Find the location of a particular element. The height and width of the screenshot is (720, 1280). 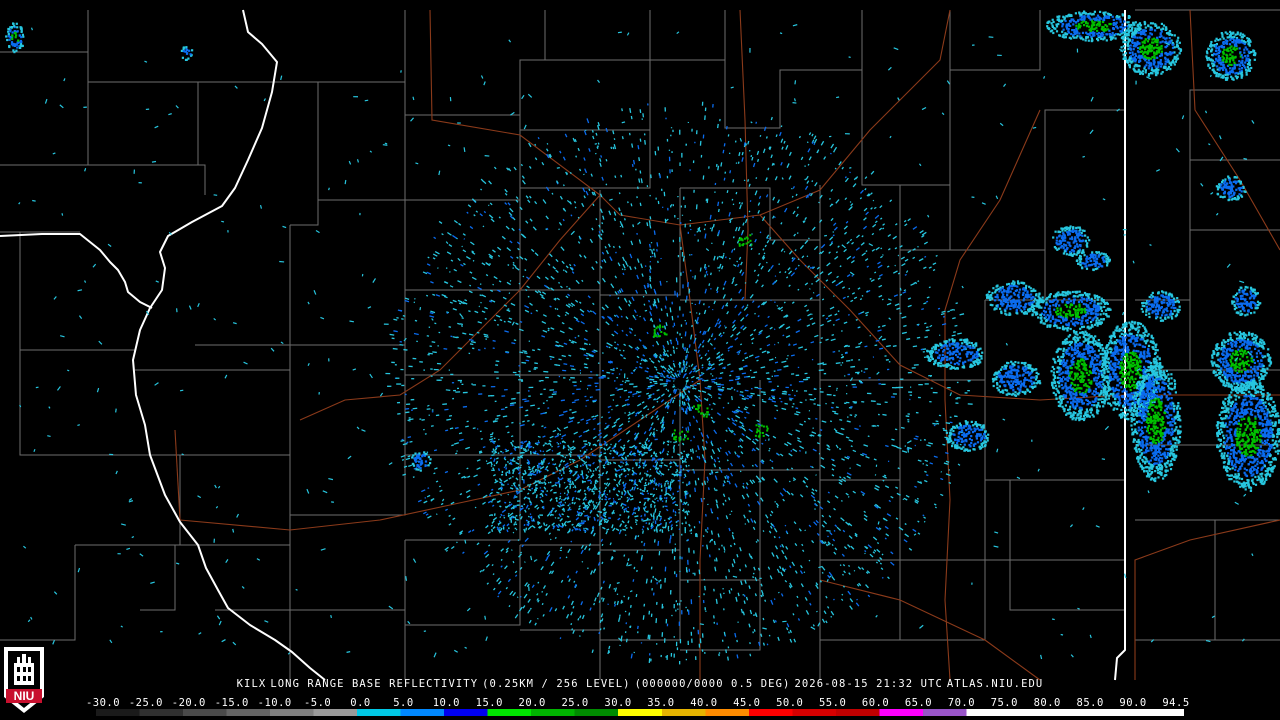

scale-label: 85.0 is located at coordinates (1090, 703).